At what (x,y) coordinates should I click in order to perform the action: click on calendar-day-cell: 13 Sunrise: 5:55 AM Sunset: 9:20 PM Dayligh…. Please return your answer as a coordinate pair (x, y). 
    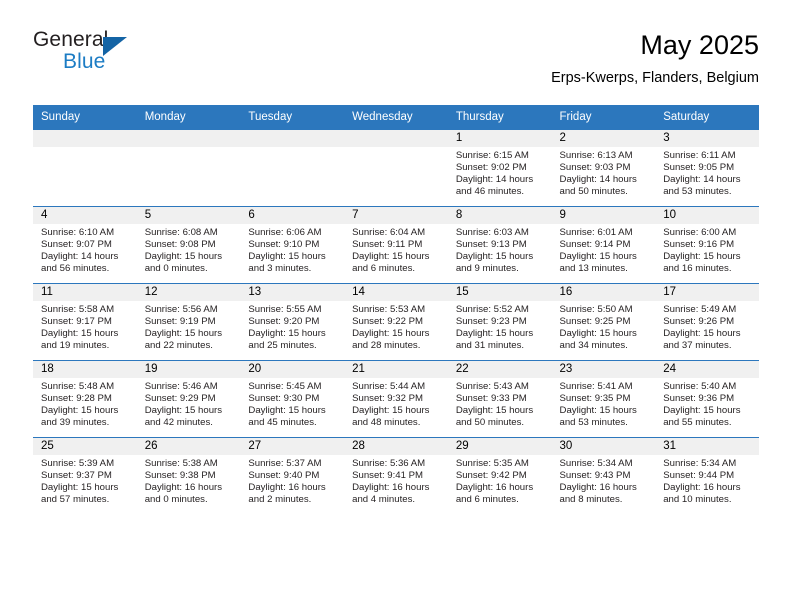
    Looking at the image, I should click on (292, 322).